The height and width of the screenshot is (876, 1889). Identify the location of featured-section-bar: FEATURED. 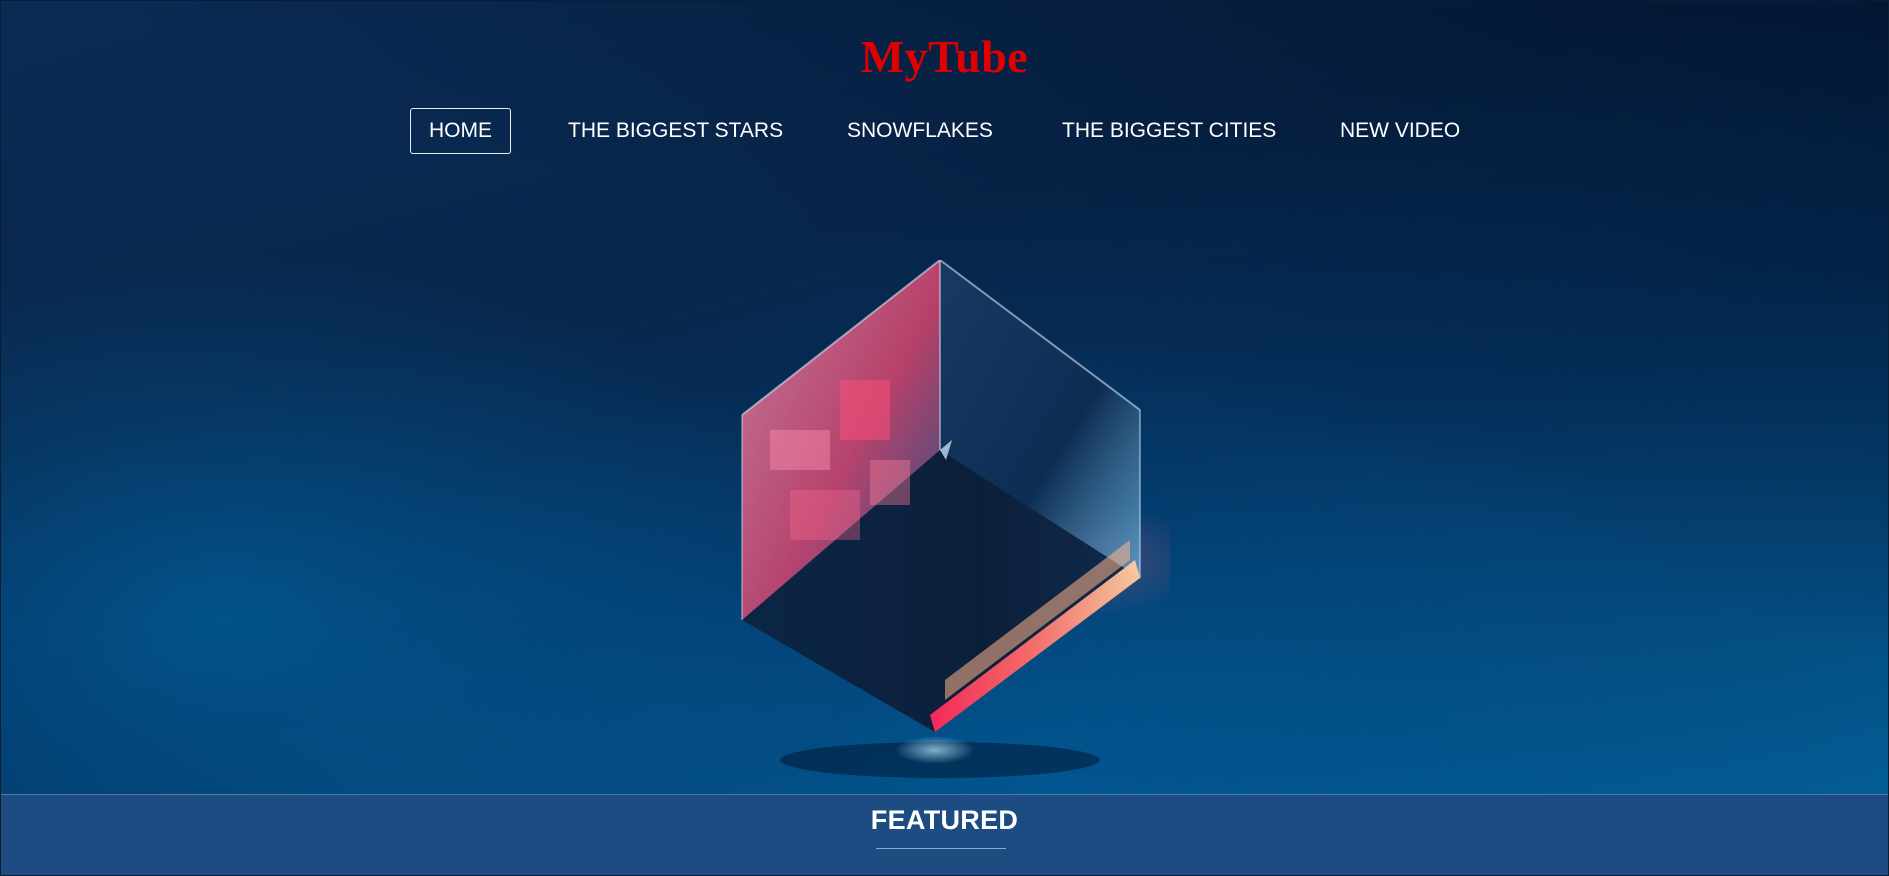
(944, 835).